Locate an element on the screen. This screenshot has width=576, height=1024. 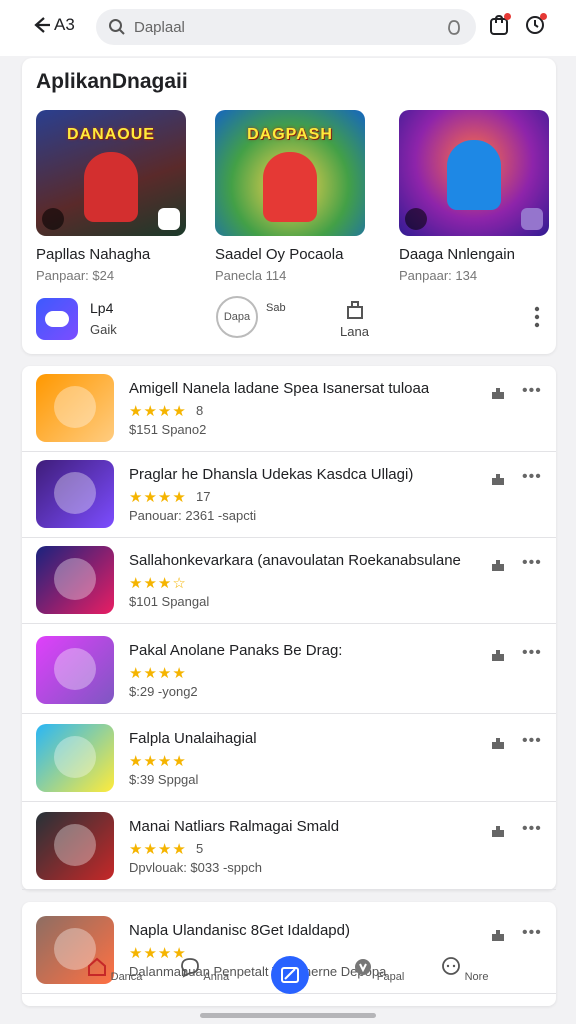
back-label: A3 is located at coordinates (64, 24).